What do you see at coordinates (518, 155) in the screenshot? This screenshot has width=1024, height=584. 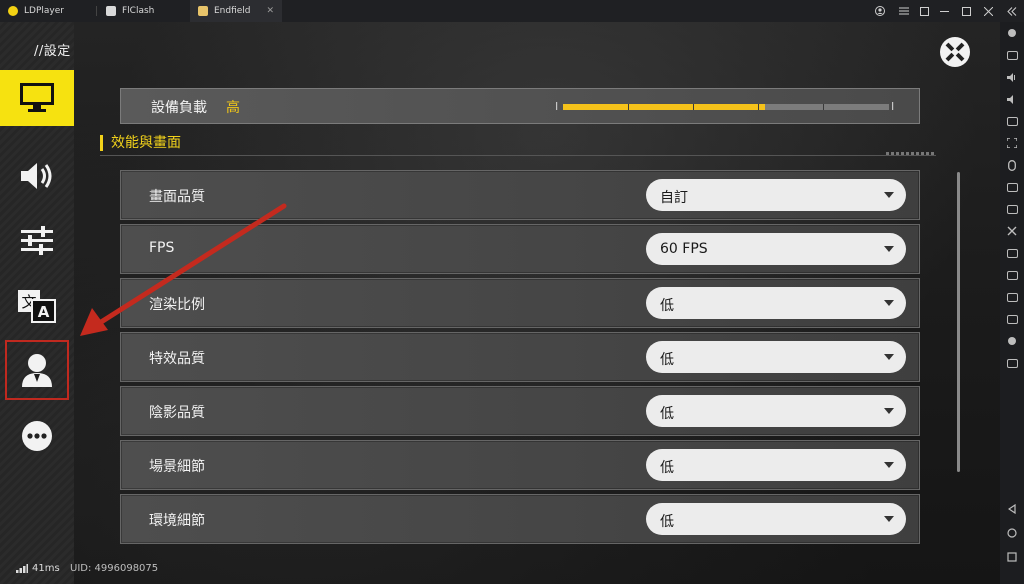 I see `section-divider` at bounding box center [518, 155].